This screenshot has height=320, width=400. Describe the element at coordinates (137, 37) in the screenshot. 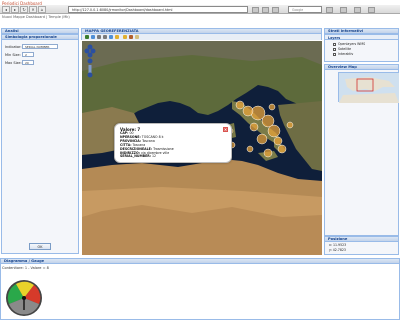

I see `print-map-icon` at that location.